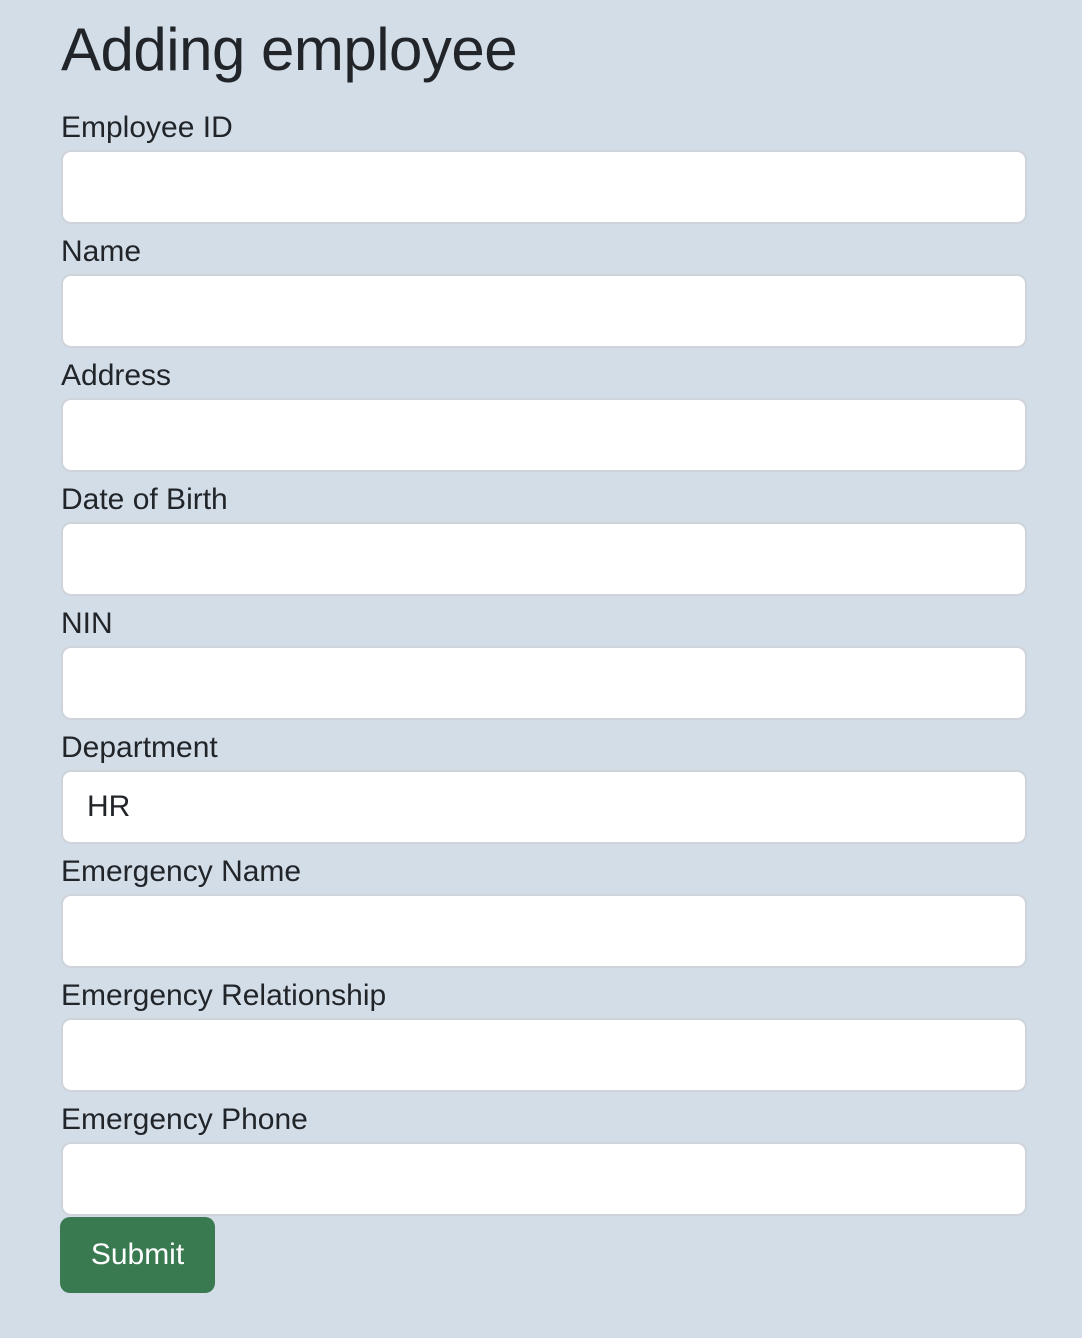  What do you see at coordinates (544, 187) in the screenshot?
I see `employee-id-input` at bounding box center [544, 187].